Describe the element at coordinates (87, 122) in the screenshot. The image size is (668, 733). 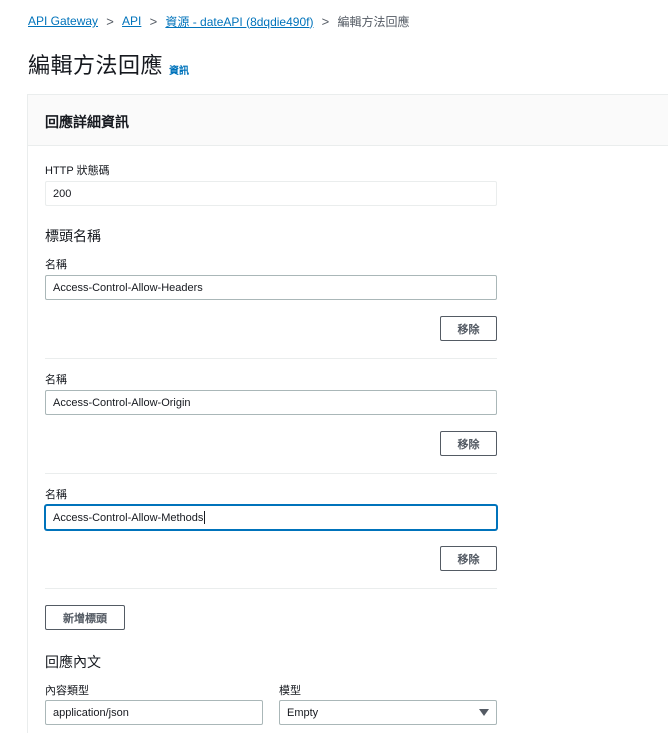
I see `panel-title: 回應詳細資訊` at that location.